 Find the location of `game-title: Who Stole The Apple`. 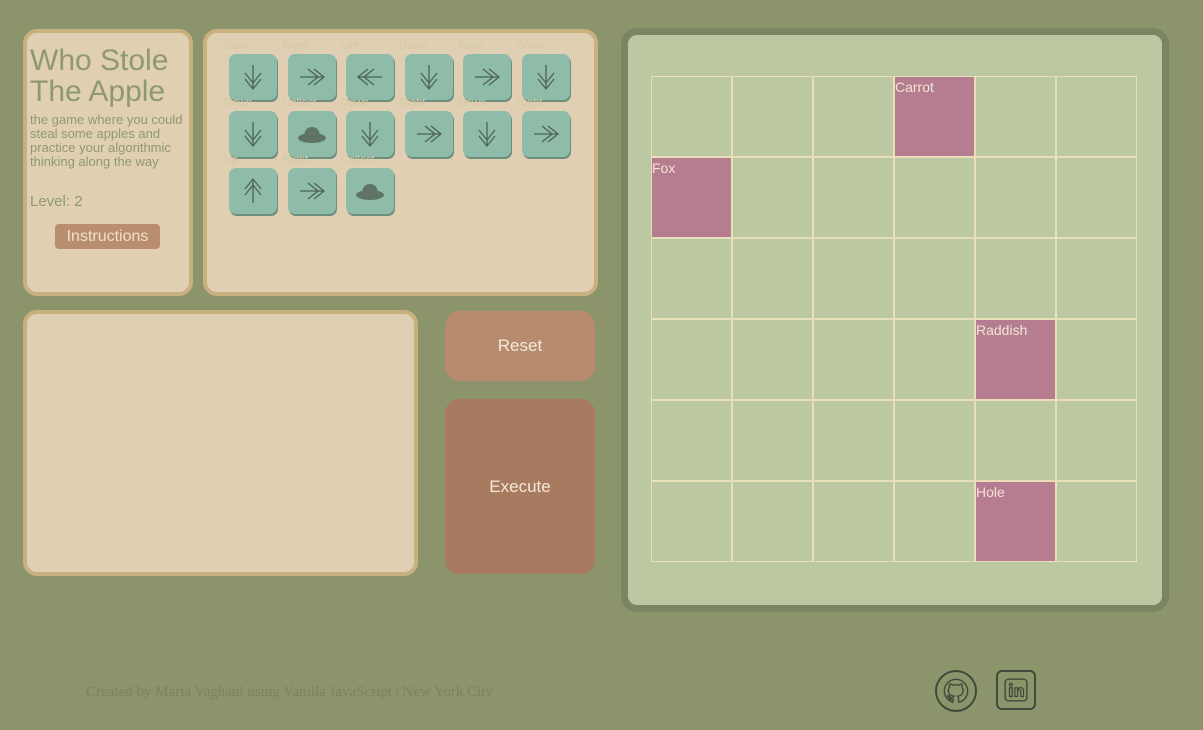

game-title: Who Stole The Apple is located at coordinates (99, 76).